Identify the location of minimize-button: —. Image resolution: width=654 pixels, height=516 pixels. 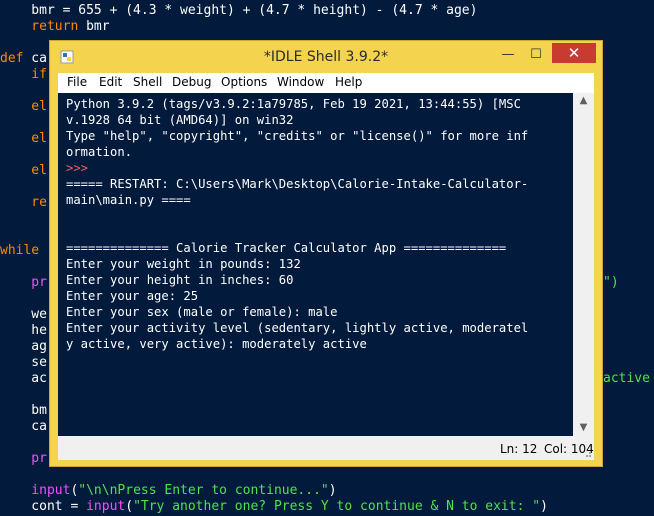
(508, 55).